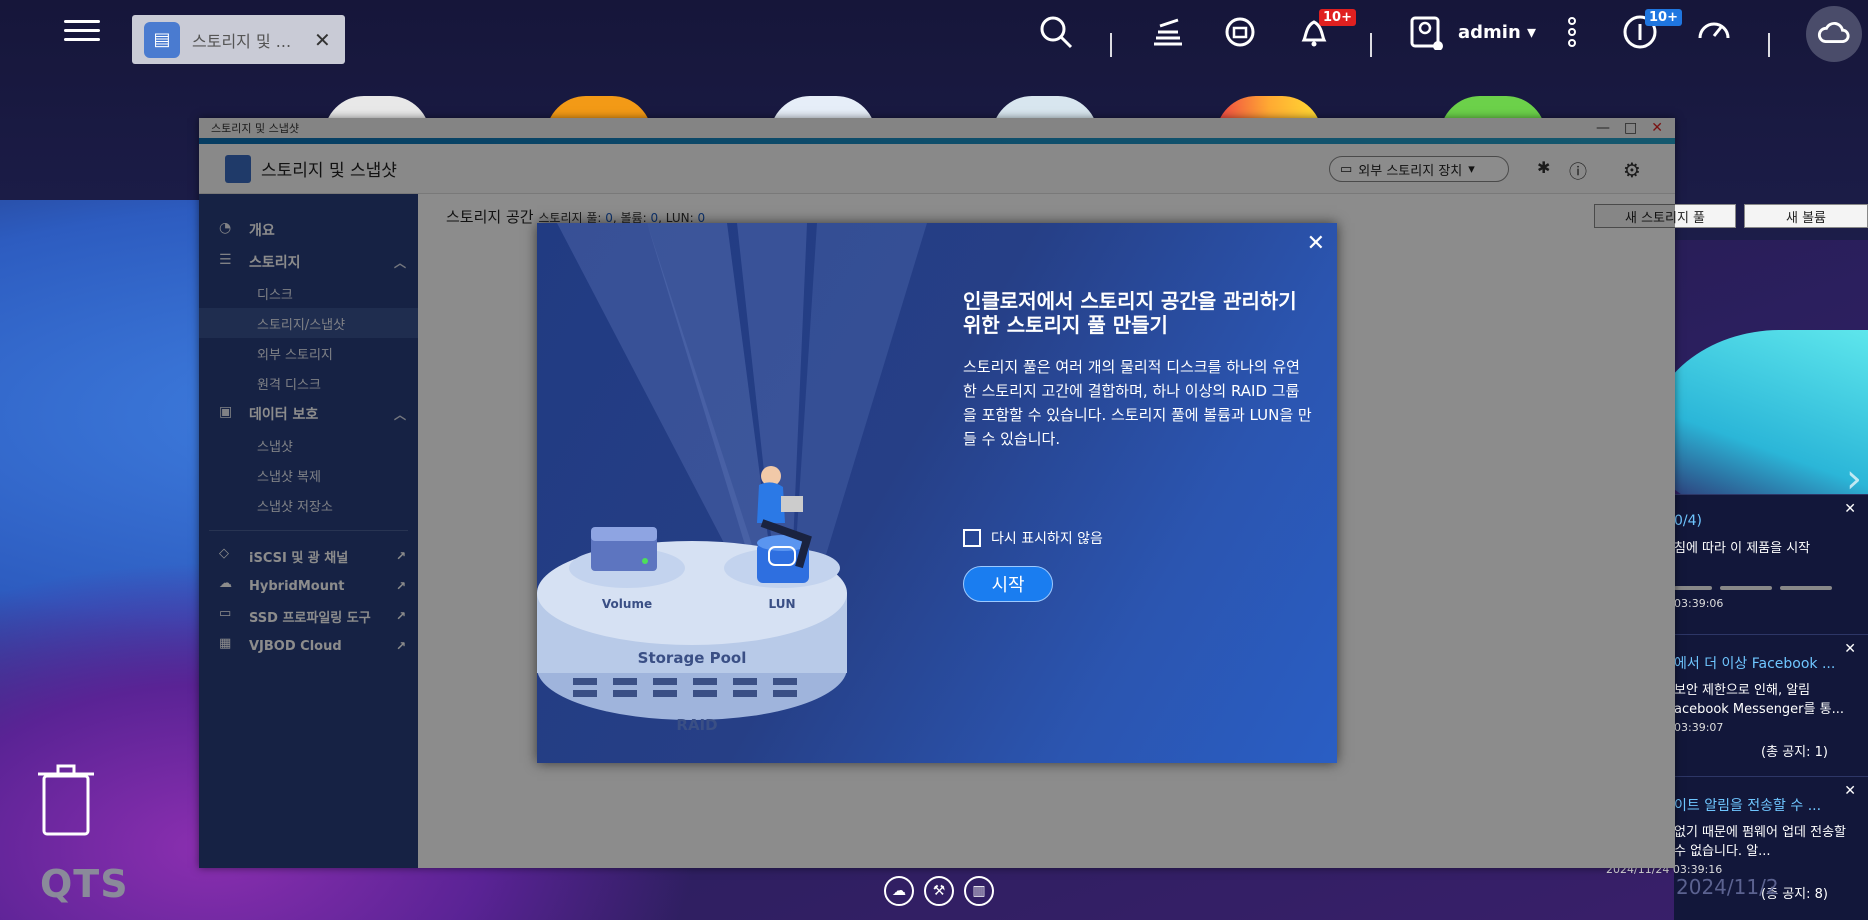 This screenshot has width=1868, height=920. Describe the element at coordinates (1056, 32) in the screenshot. I see `search-icon` at that location.